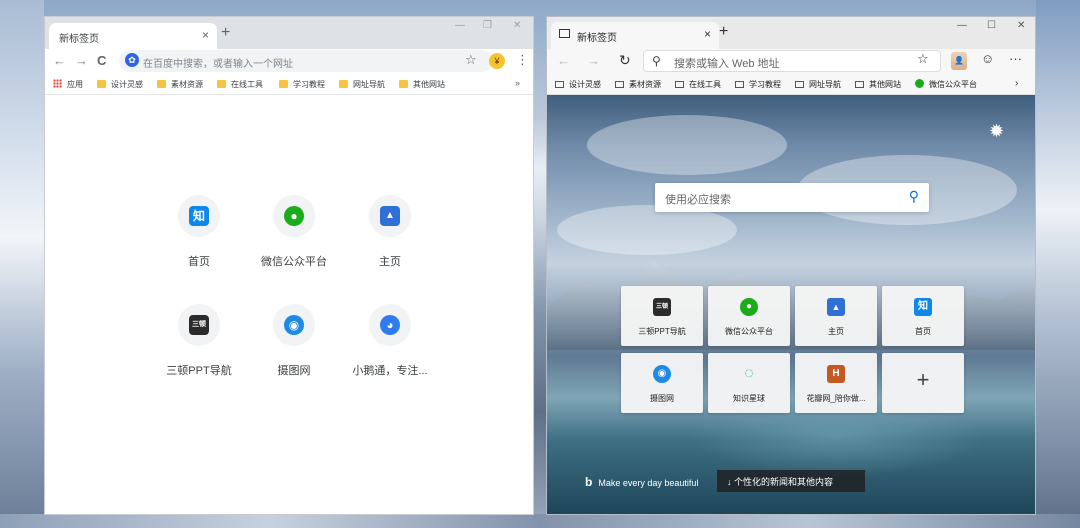  I want to click on shortcut-tile: ▲ 主页, so click(390, 235).